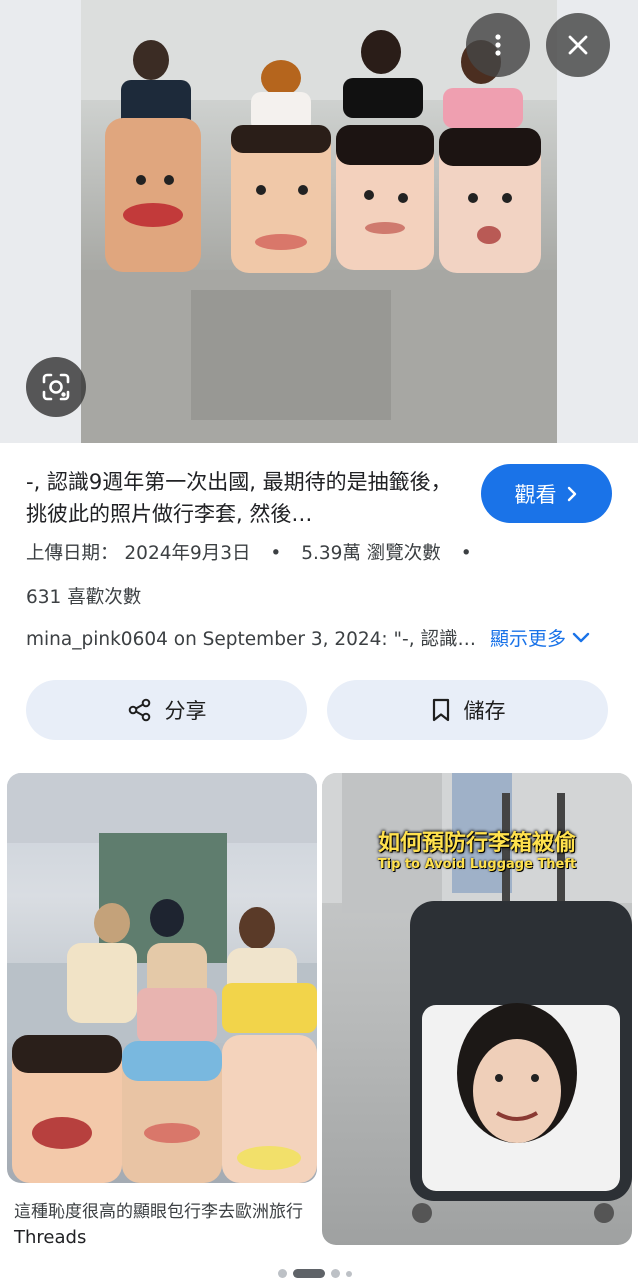 This screenshot has height=1280, width=638. I want to click on view-button: 觀看, so click(546, 493).